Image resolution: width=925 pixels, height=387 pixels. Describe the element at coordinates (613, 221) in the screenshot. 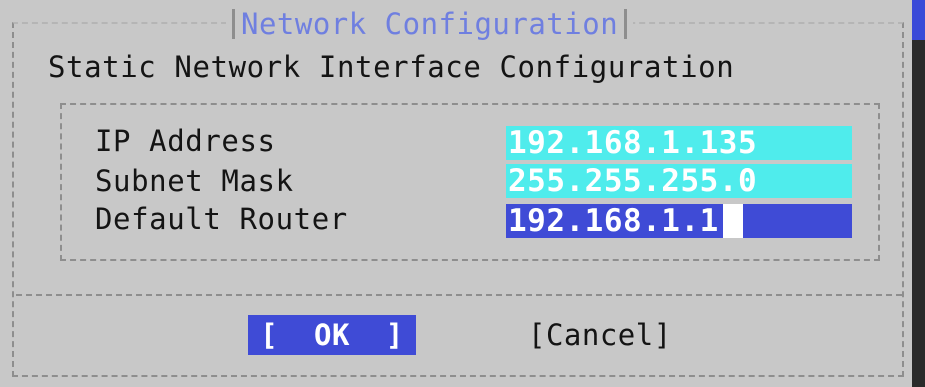

I see `default-router-value: 192.168.1.1` at that location.